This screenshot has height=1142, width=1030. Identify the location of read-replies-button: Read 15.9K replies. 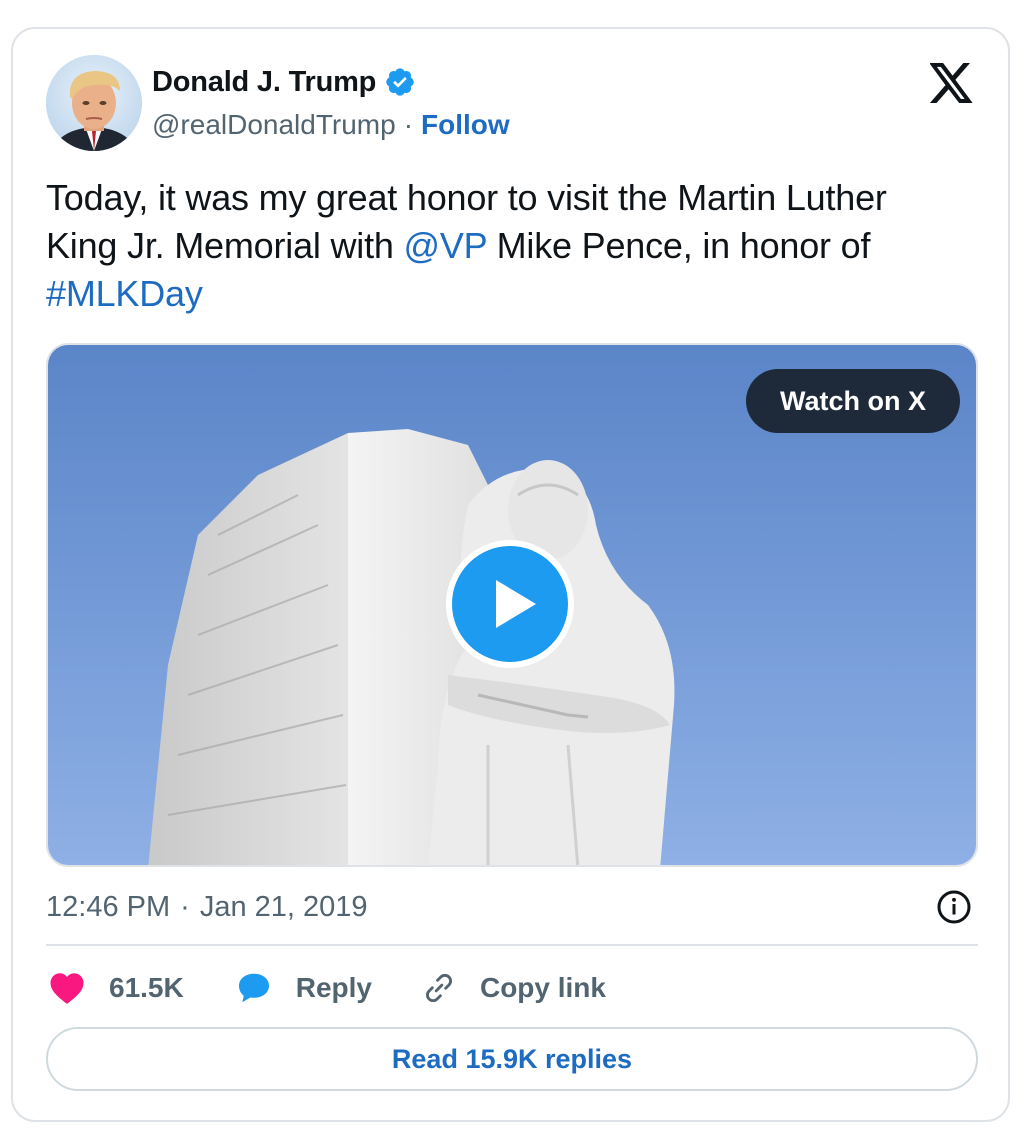
(512, 1059).